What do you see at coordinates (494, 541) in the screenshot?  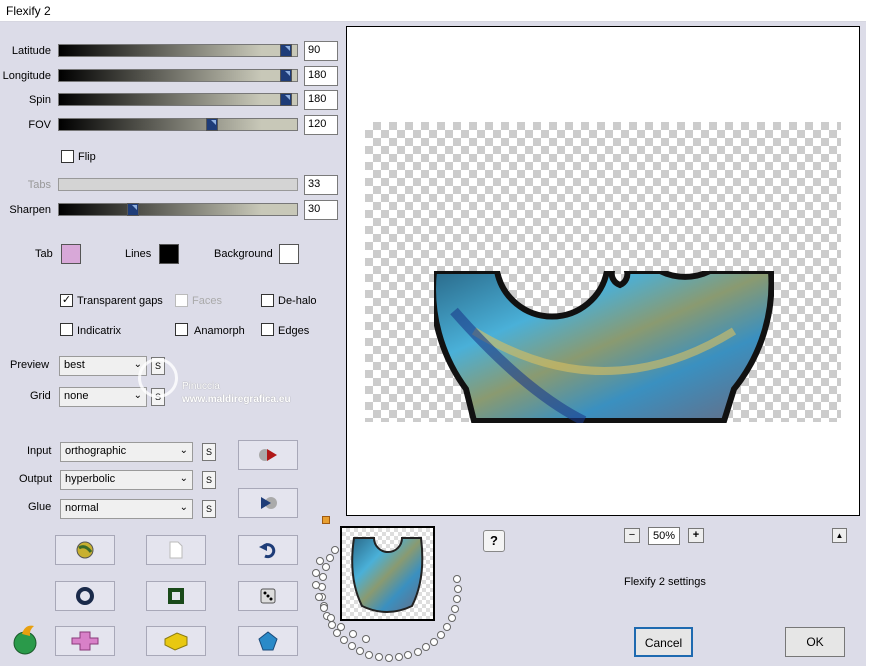 I see `help-button: ?` at bounding box center [494, 541].